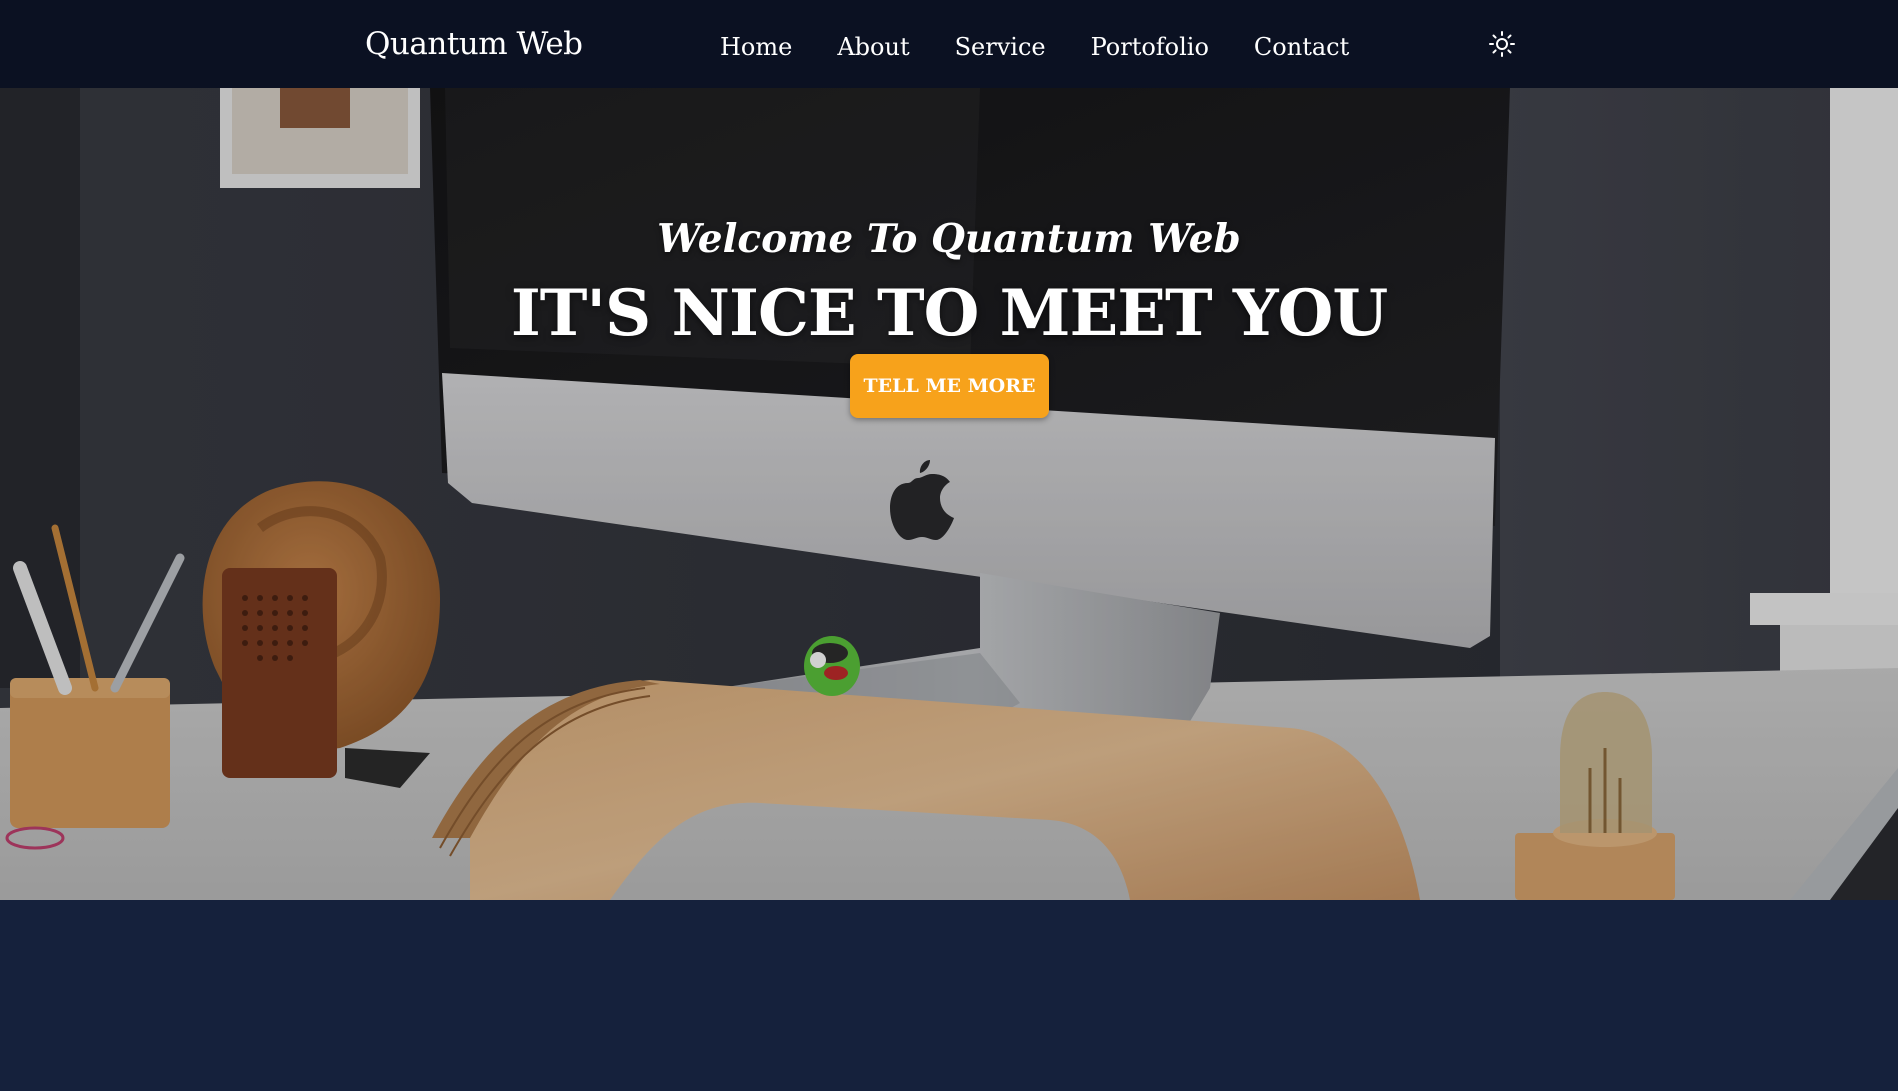  Describe the element at coordinates (949, 313) in the screenshot. I see `hero-title: IT'S NICE TO MEET YOU` at that location.